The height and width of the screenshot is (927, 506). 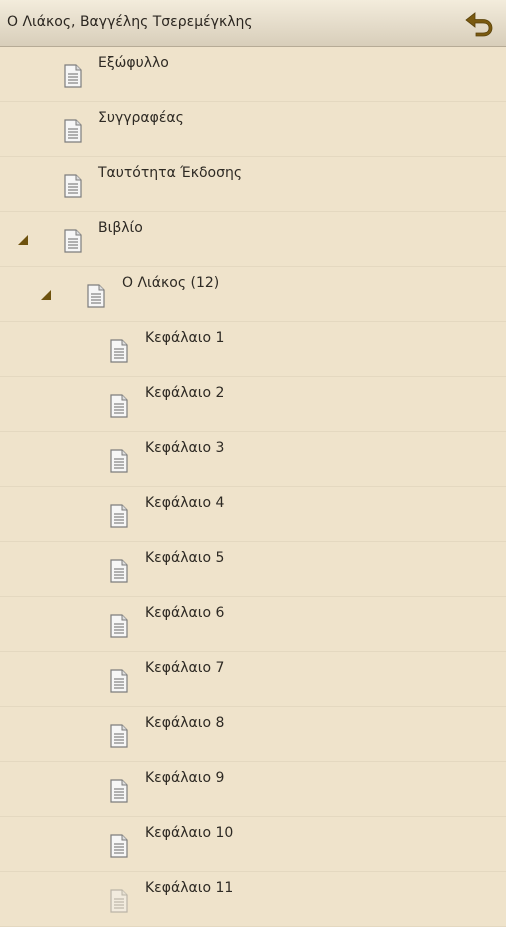 What do you see at coordinates (185, 338) in the screenshot?
I see `tree-item-label: Κεφάλαιο 1` at bounding box center [185, 338].